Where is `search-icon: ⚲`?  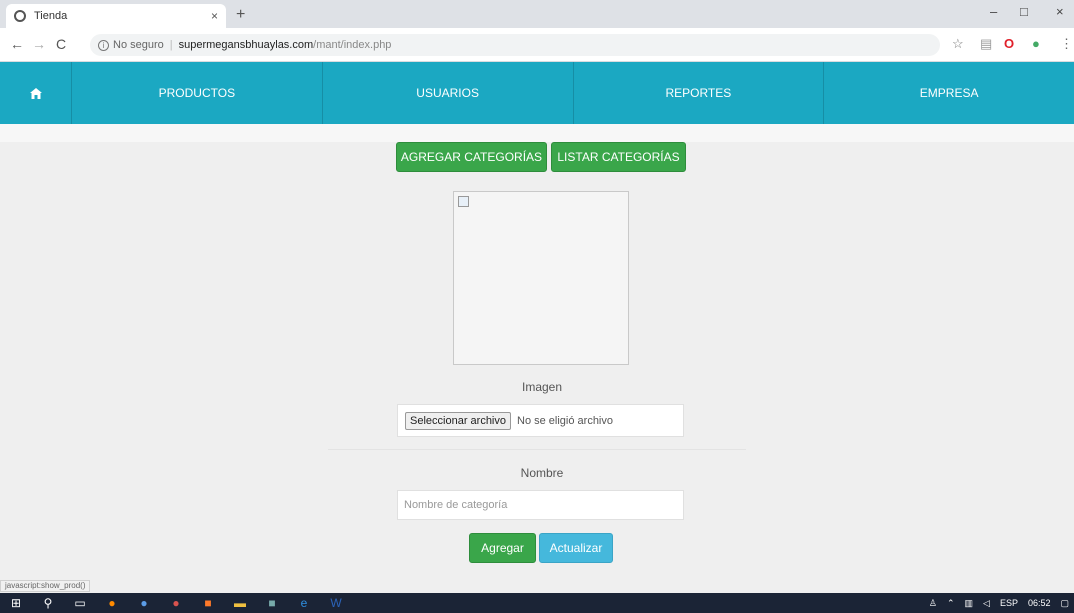
search-icon: ⚲ is located at coordinates (48, 603).